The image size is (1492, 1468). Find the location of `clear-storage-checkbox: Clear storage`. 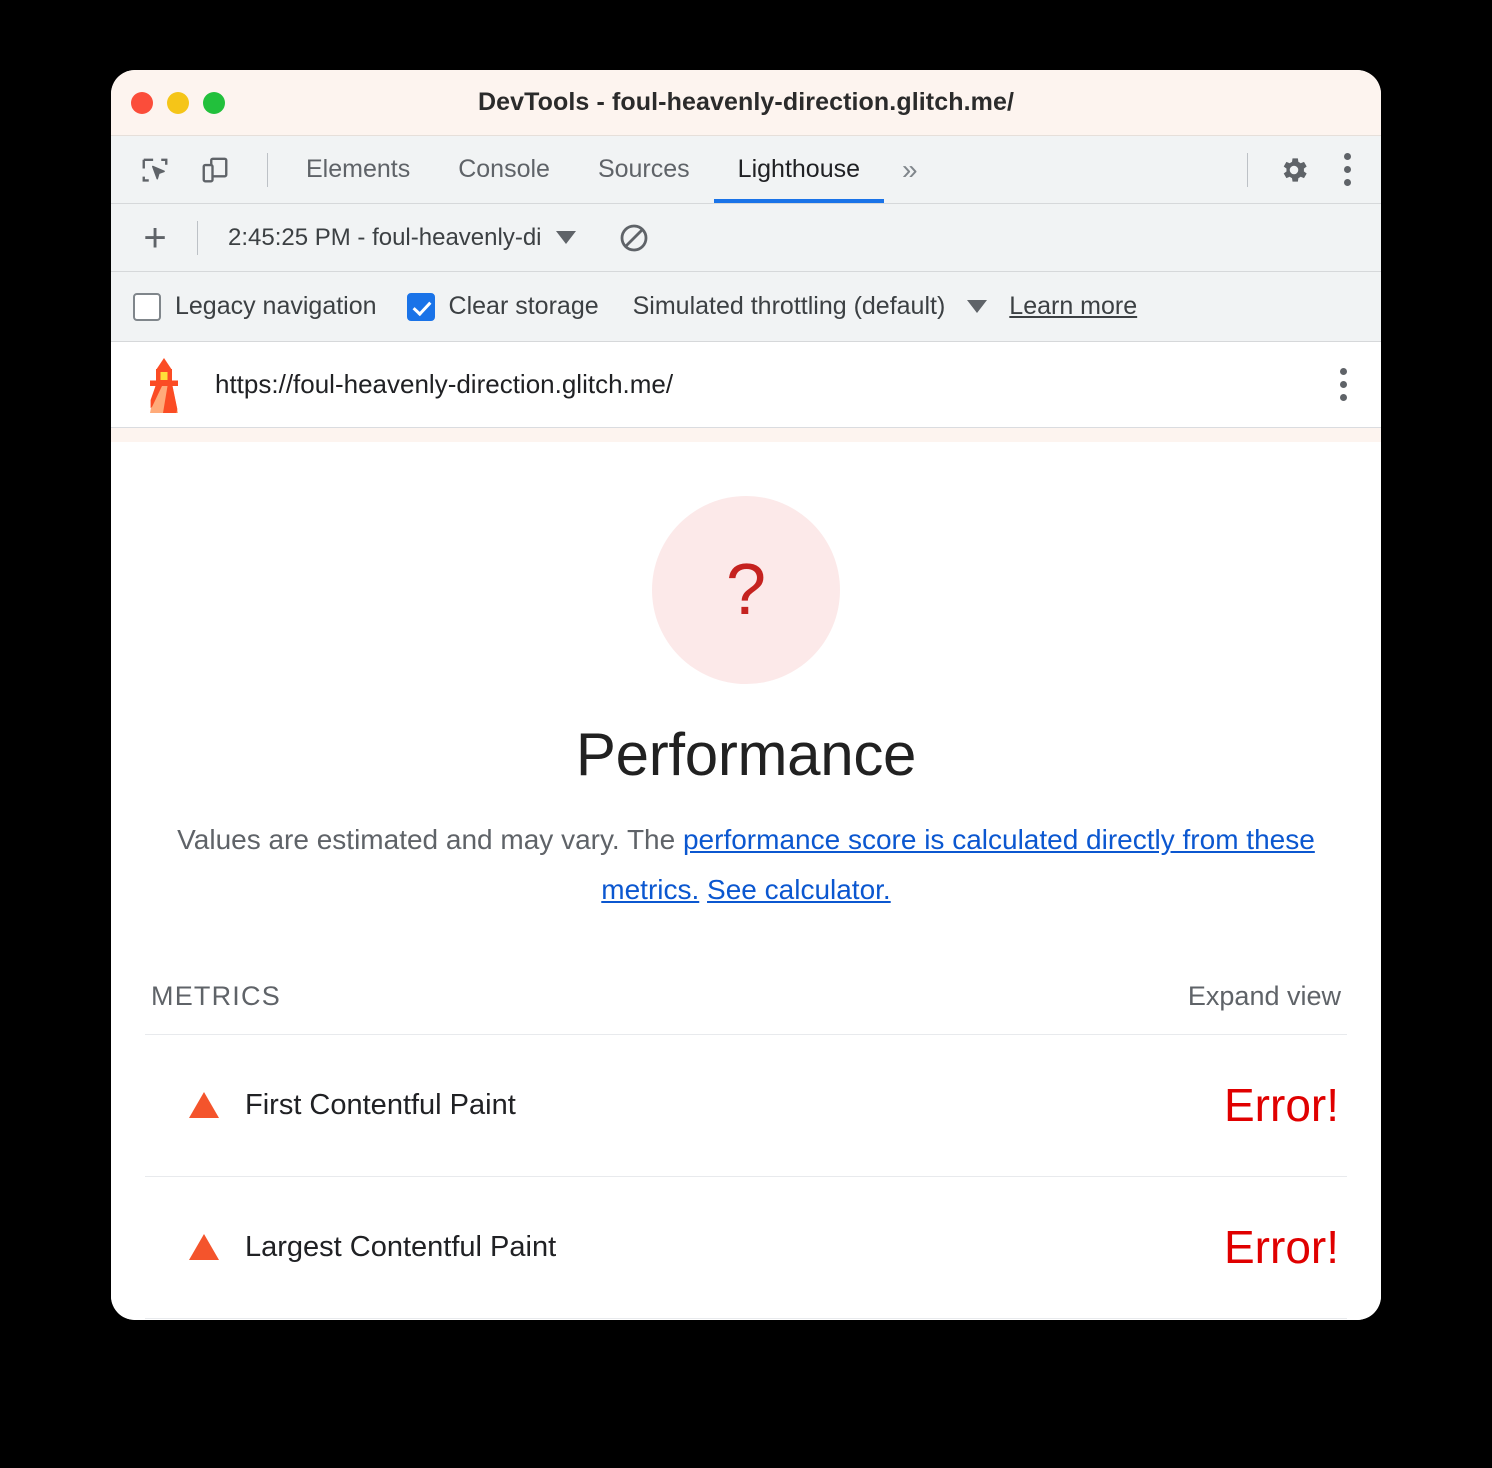

clear-storage-checkbox: Clear storage is located at coordinates (502, 306).